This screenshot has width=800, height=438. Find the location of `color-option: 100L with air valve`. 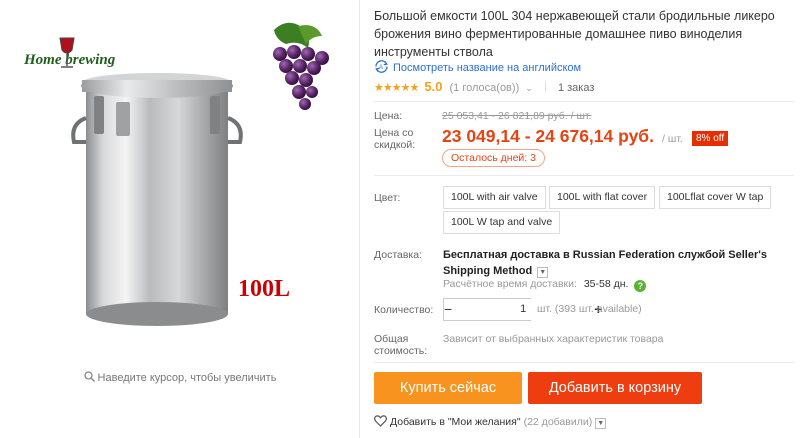

color-option: 100L with air valve is located at coordinates (494, 197).